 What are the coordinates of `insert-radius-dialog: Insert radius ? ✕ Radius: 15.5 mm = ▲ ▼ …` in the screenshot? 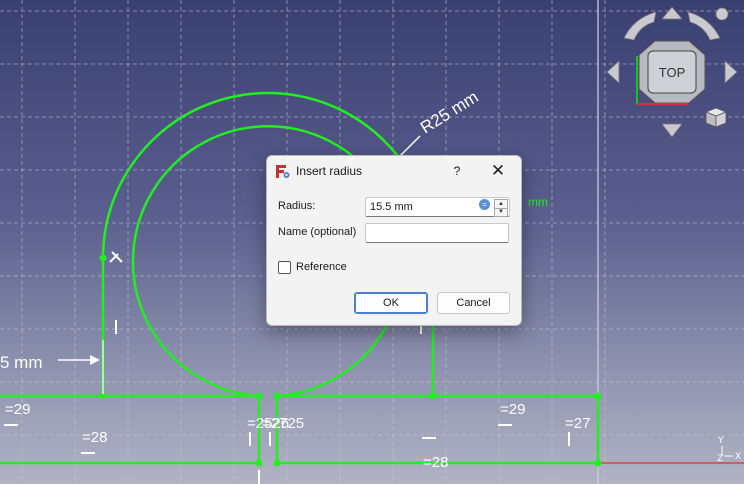 It's located at (394, 240).